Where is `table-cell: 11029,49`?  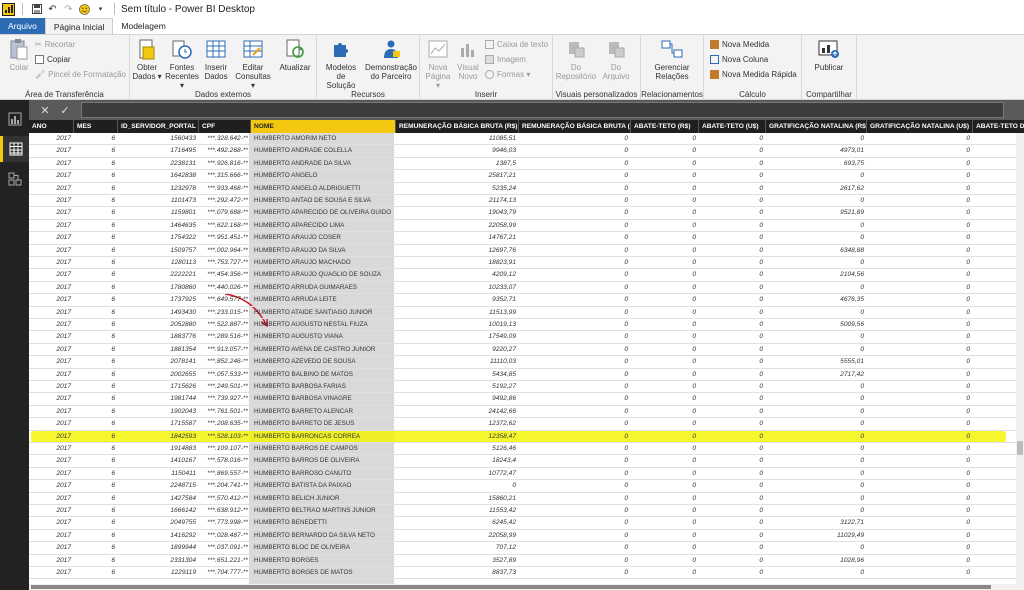 table-cell: 11029,49 is located at coordinates (816, 536).